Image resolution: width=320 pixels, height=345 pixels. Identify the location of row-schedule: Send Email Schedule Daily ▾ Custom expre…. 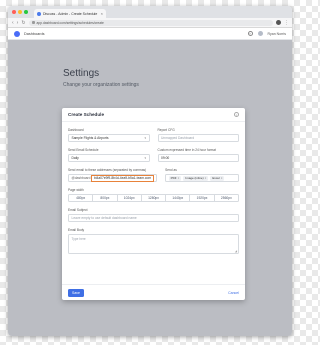
(153, 155).